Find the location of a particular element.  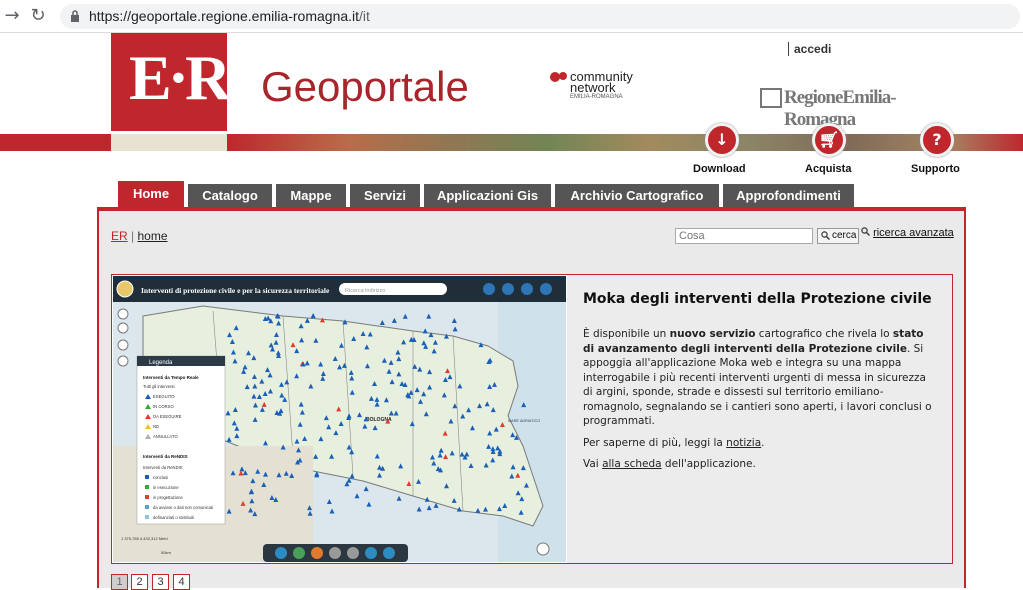

er-logo: E·R is located at coordinates (171, 82).